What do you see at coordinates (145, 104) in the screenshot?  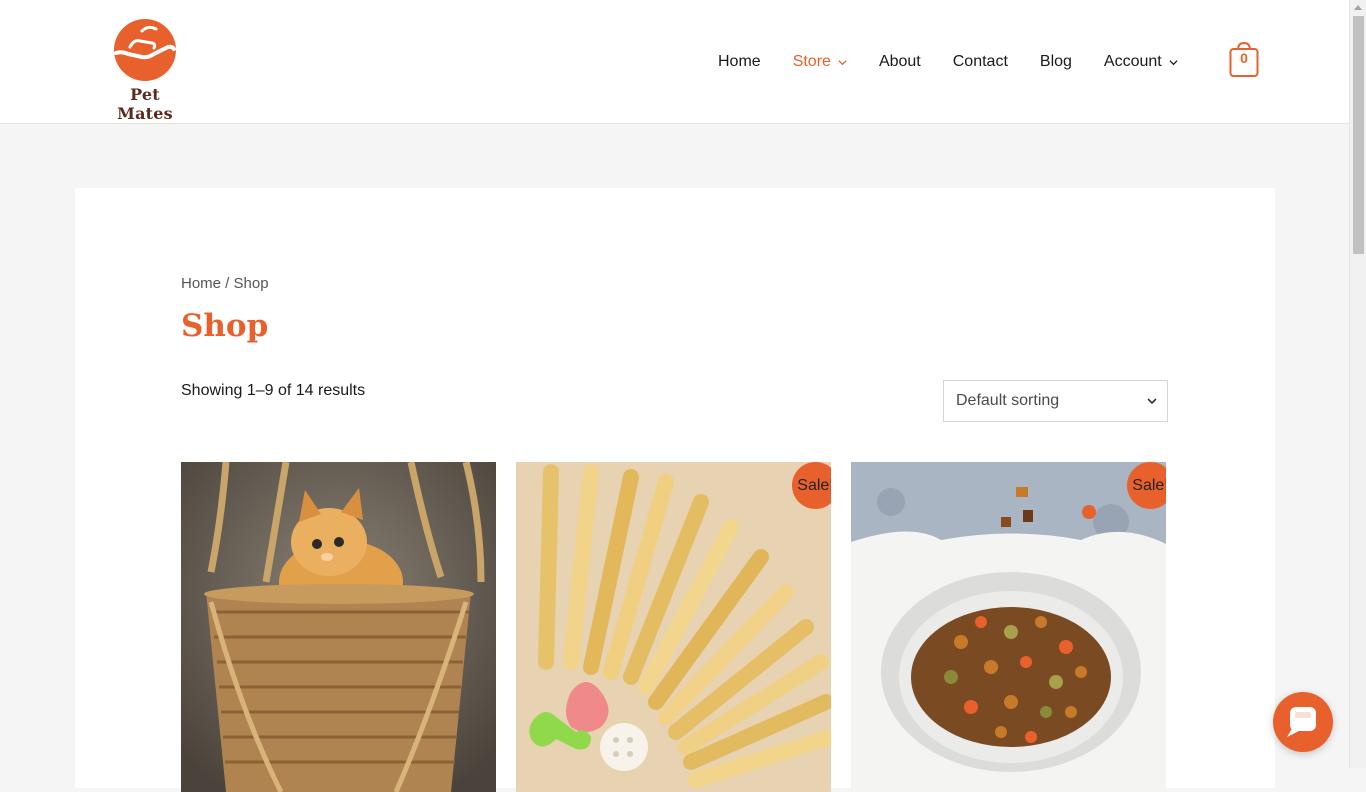 I see `logo-text: Pet Mates` at bounding box center [145, 104].